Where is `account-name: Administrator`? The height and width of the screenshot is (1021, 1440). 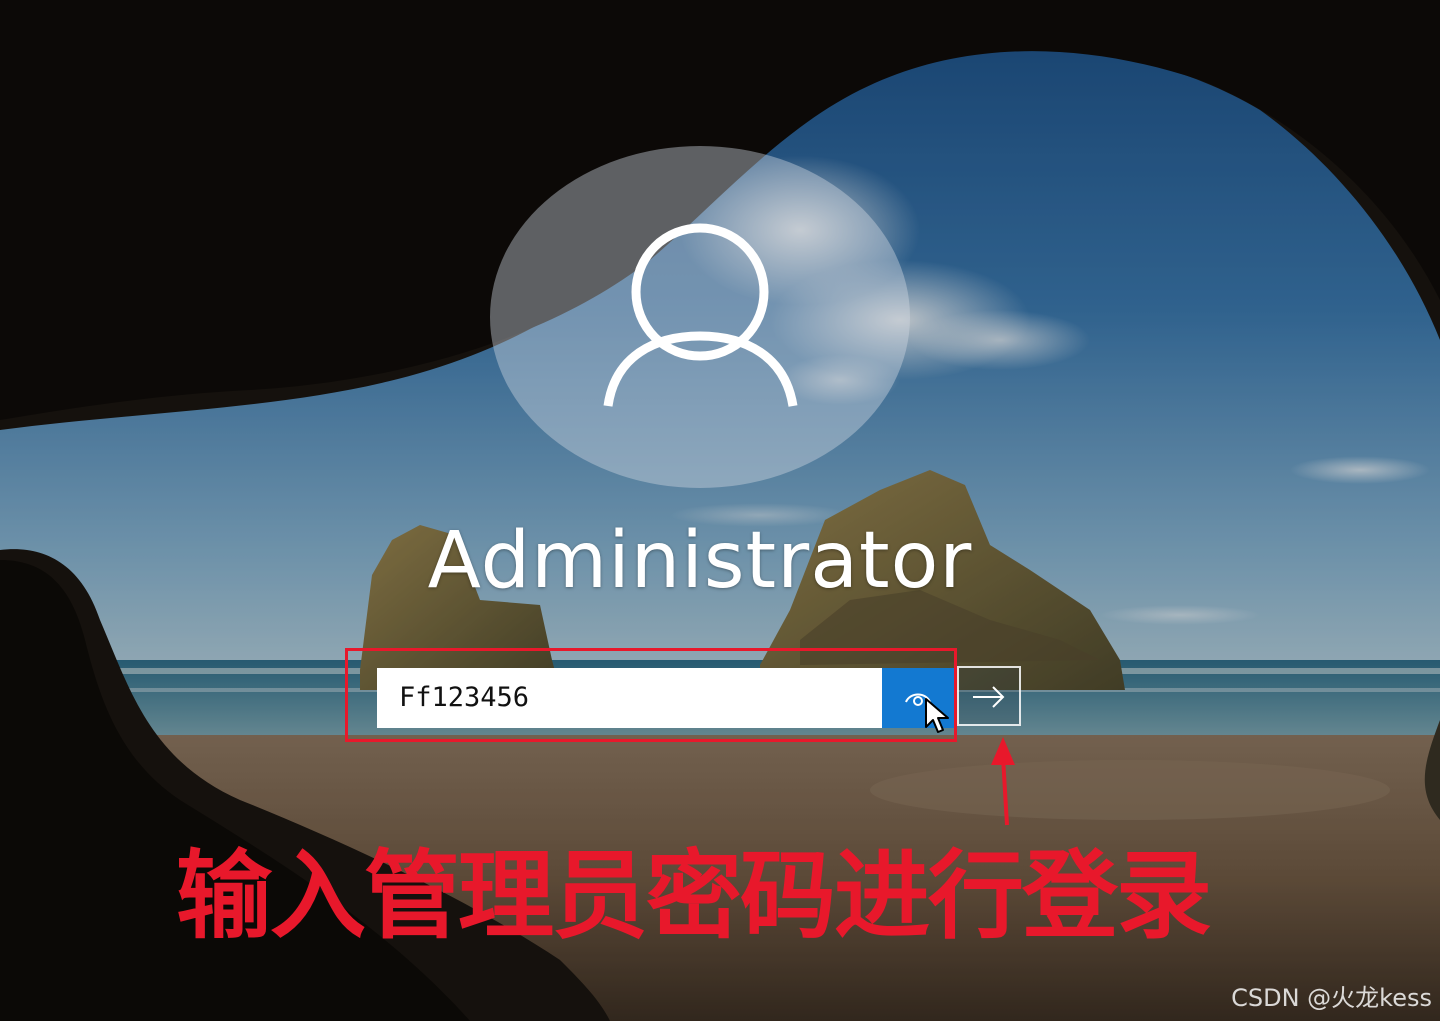
account-name: Administrator is located at coordinates (700, 561).